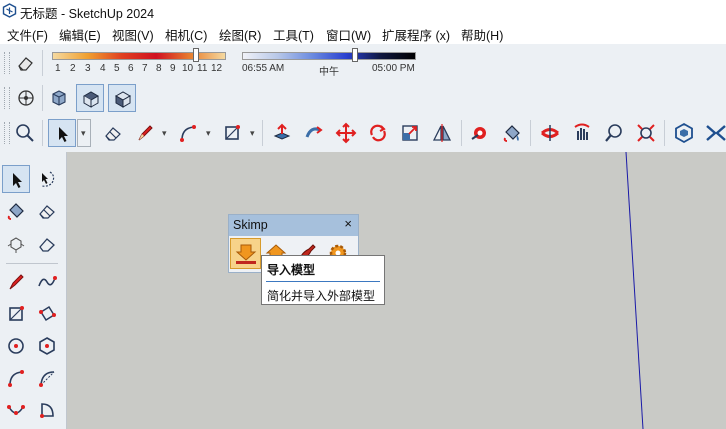  I want to click on freehand-button, so click(47, 282).